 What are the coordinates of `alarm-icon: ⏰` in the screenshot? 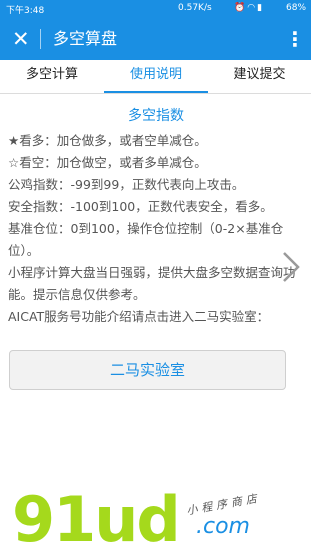 It's located at (241, 8).